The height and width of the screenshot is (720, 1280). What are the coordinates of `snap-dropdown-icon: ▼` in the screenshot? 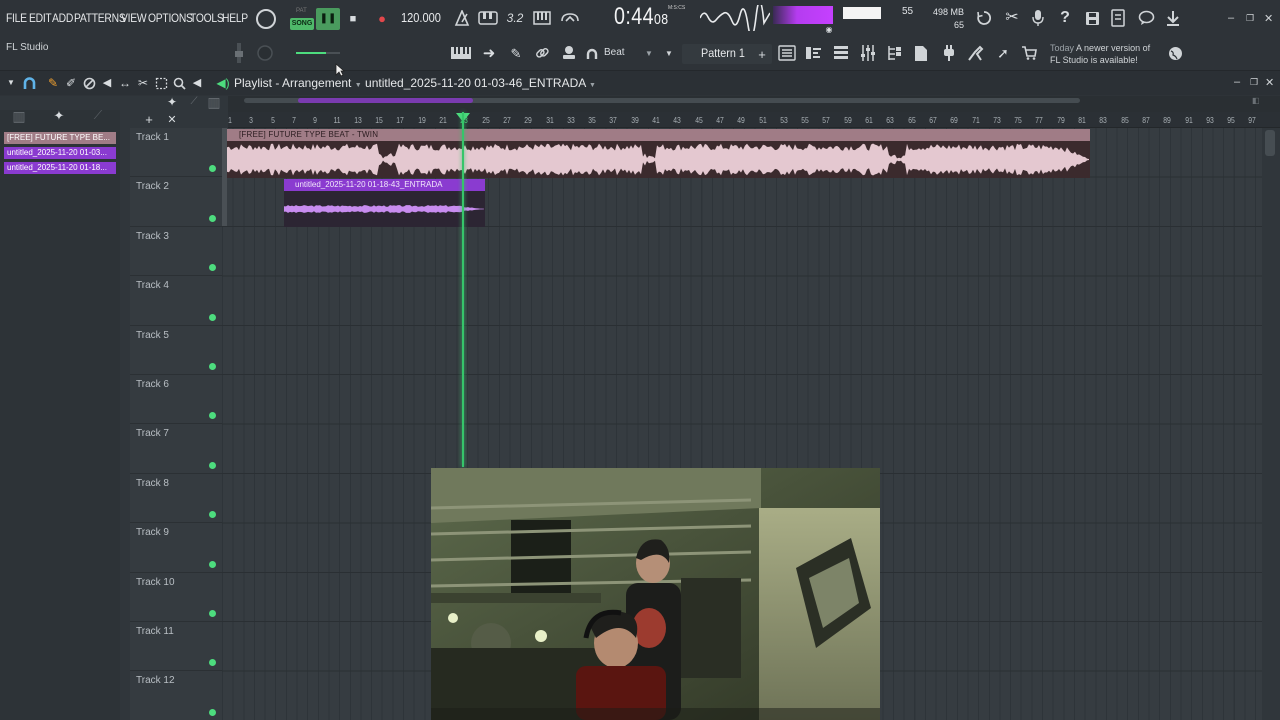 It's located at (649, 54).